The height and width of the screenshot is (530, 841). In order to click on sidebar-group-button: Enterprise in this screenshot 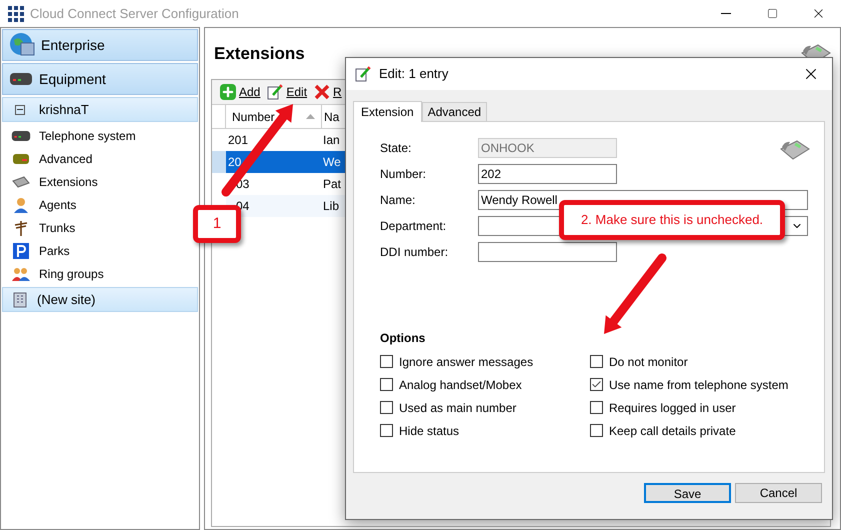, I will do `click(100, 45)`.